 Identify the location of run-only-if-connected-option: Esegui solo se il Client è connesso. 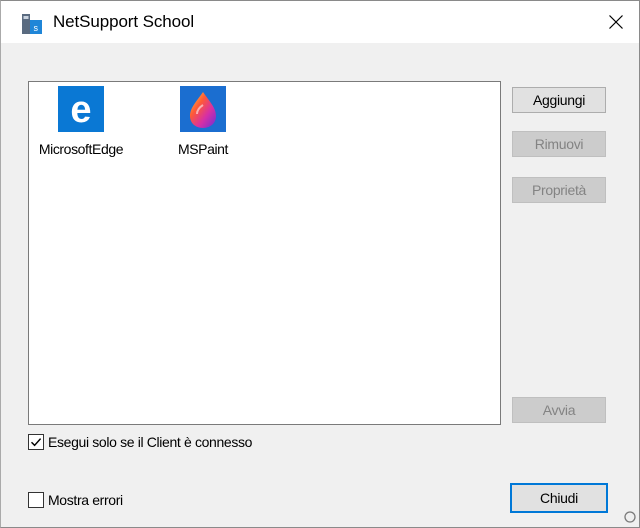
(140, 442).